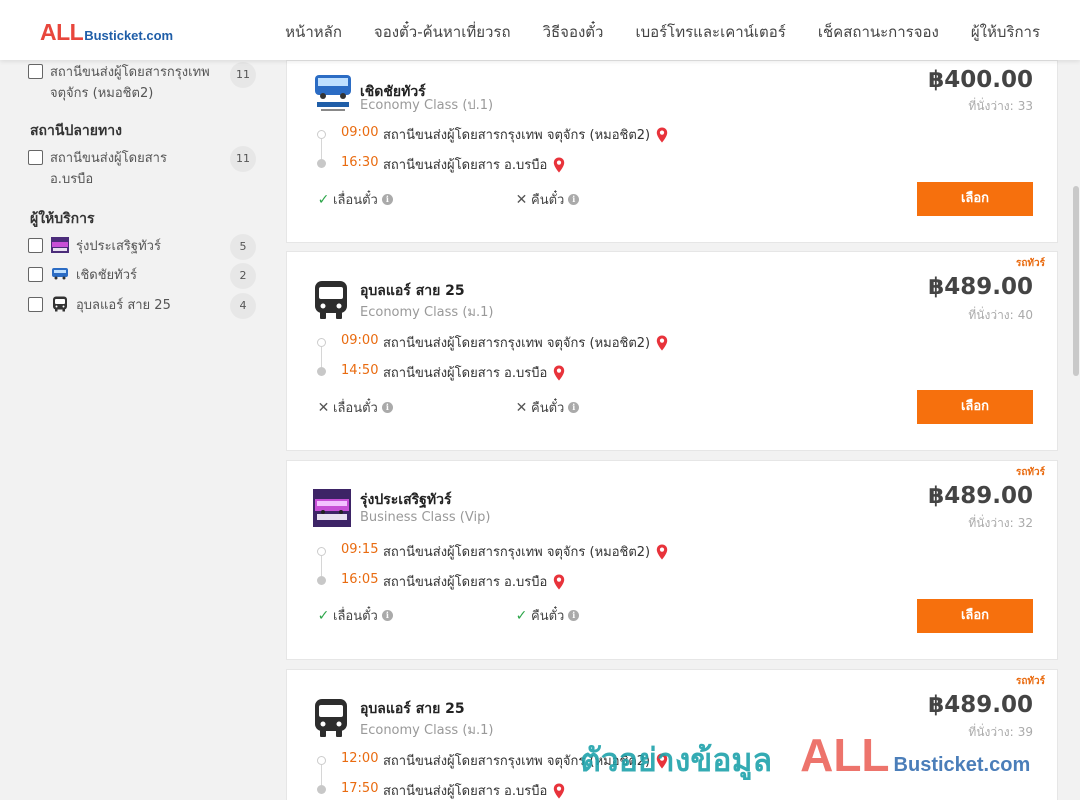 Image resolution: width=1080 pixels, height=800 pixels. I want to click on departure-time: 12:00, so click(360, 758).